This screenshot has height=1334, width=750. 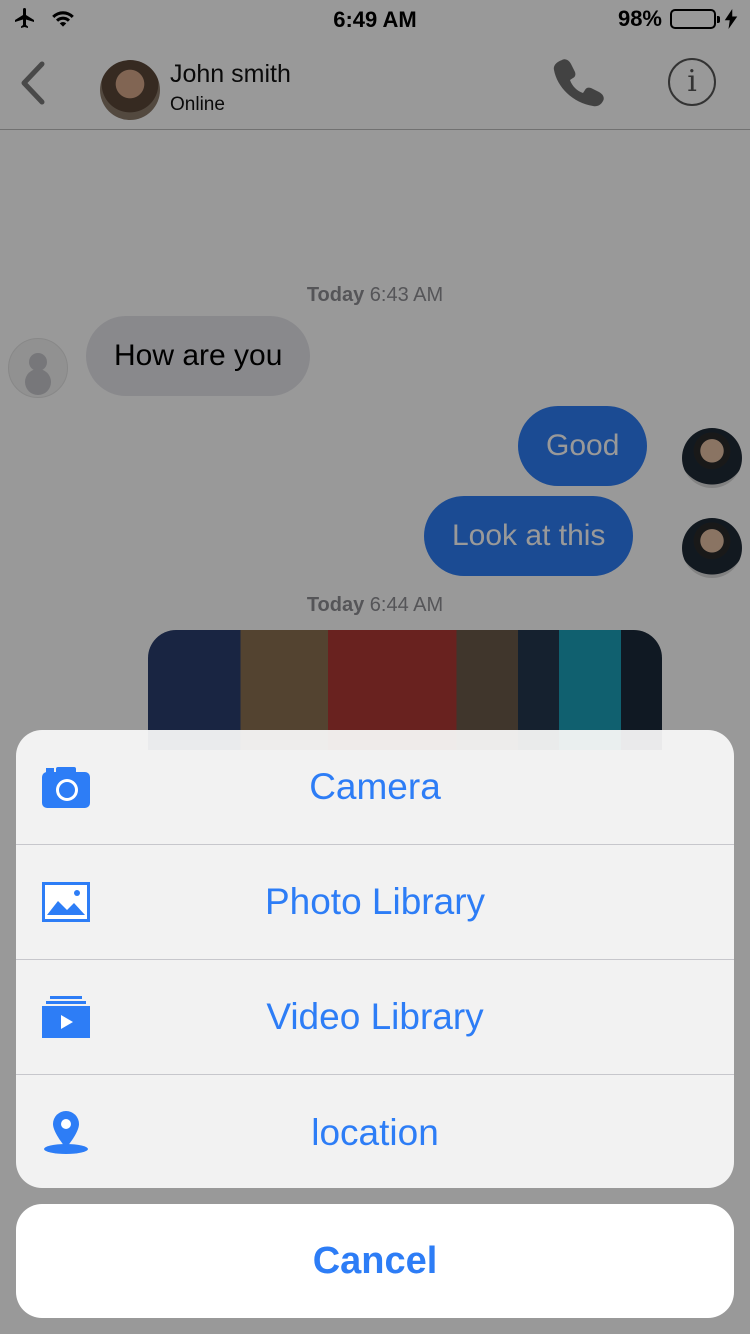 I want to click on photo-library-label: Photo Library, so click(x=375, y=901).